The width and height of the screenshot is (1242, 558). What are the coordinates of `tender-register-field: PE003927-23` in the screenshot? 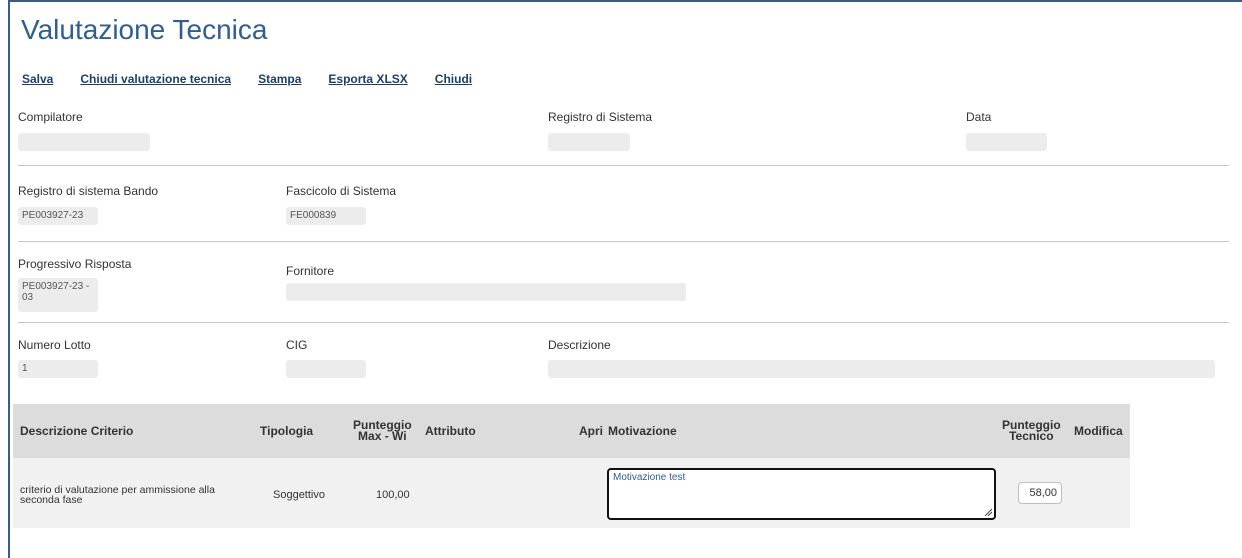 It's located at (58, 216).